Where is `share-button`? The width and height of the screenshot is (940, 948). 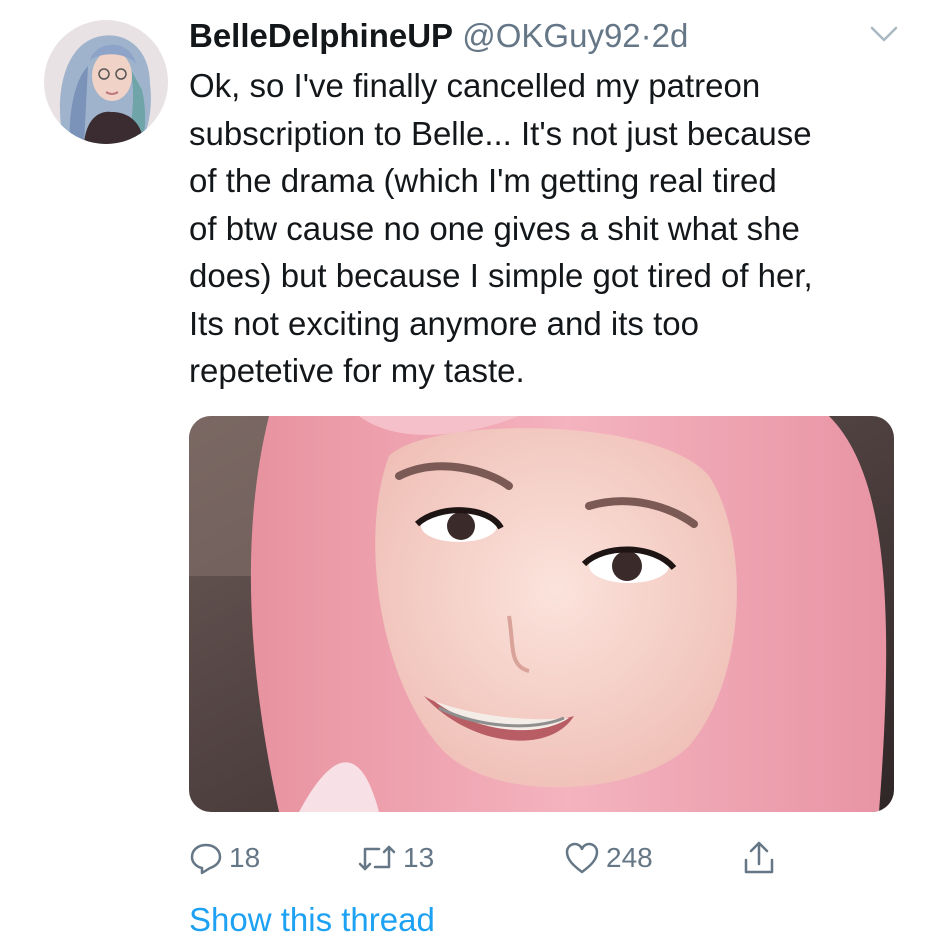 share-button is located at coordinates (759, 858).